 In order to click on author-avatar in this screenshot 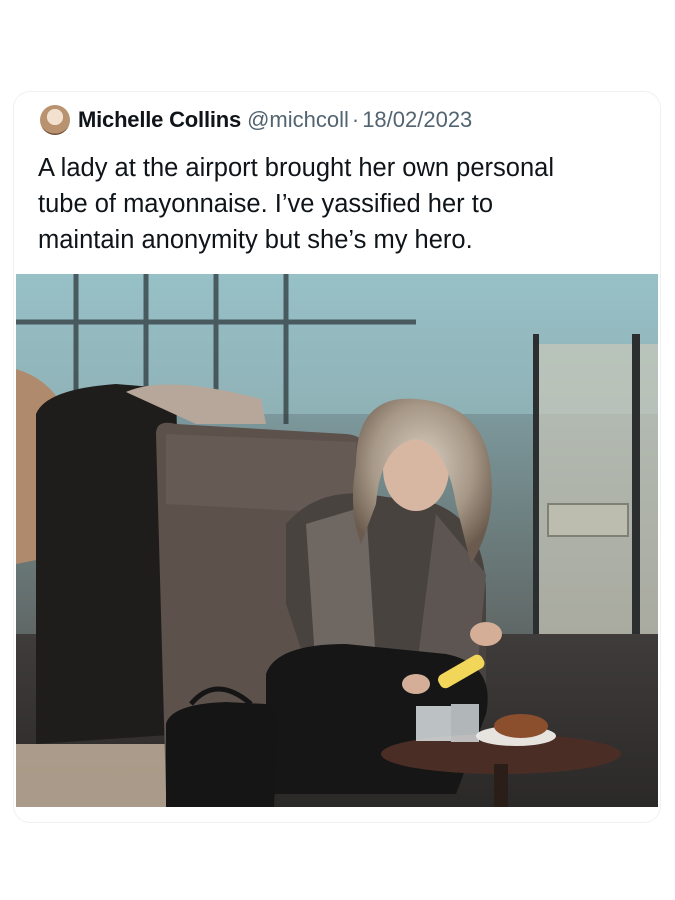, I will do `click(55, 120)`.